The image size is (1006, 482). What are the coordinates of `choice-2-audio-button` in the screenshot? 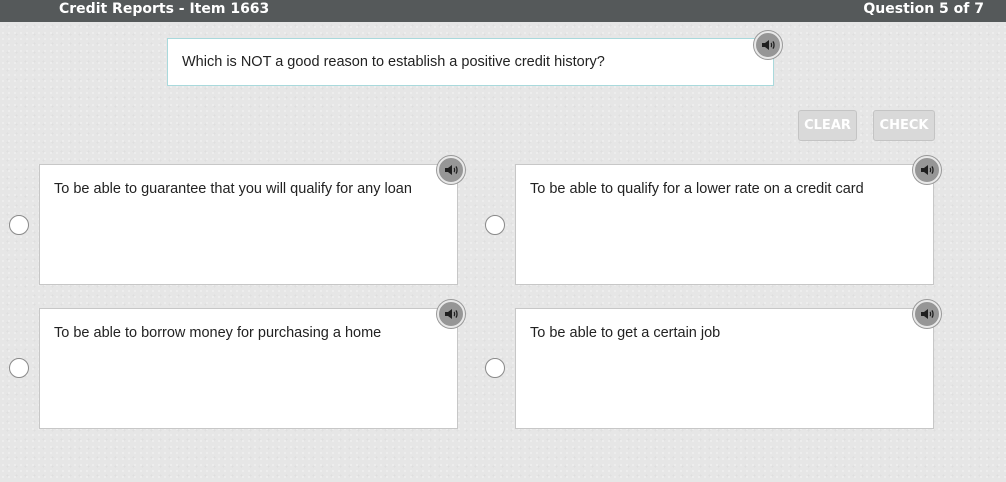 It's located at (927, 170).